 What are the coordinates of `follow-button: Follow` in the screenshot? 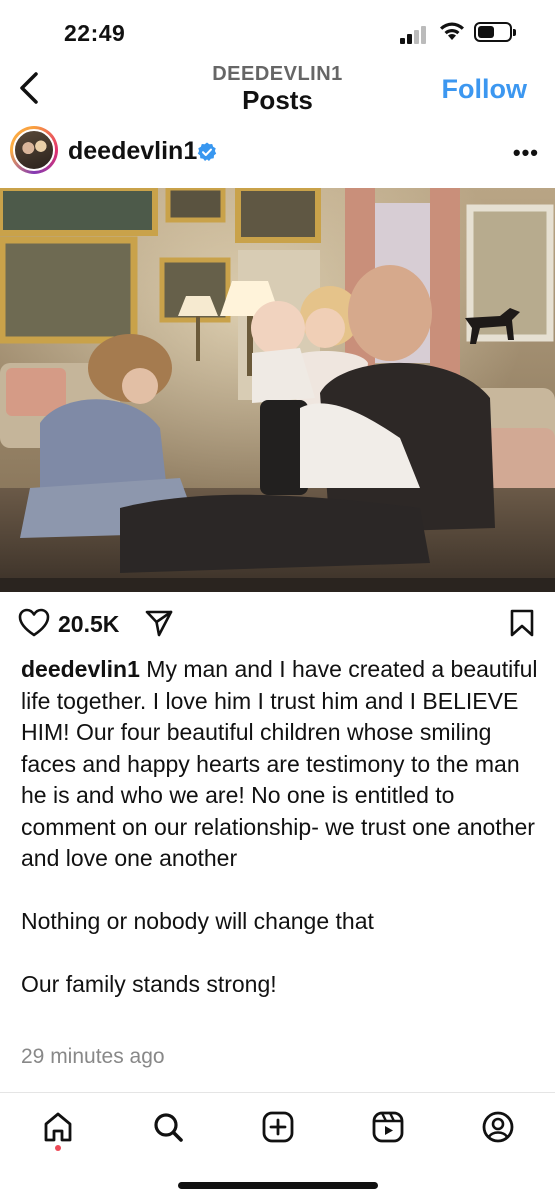 It's located at (484, 89).